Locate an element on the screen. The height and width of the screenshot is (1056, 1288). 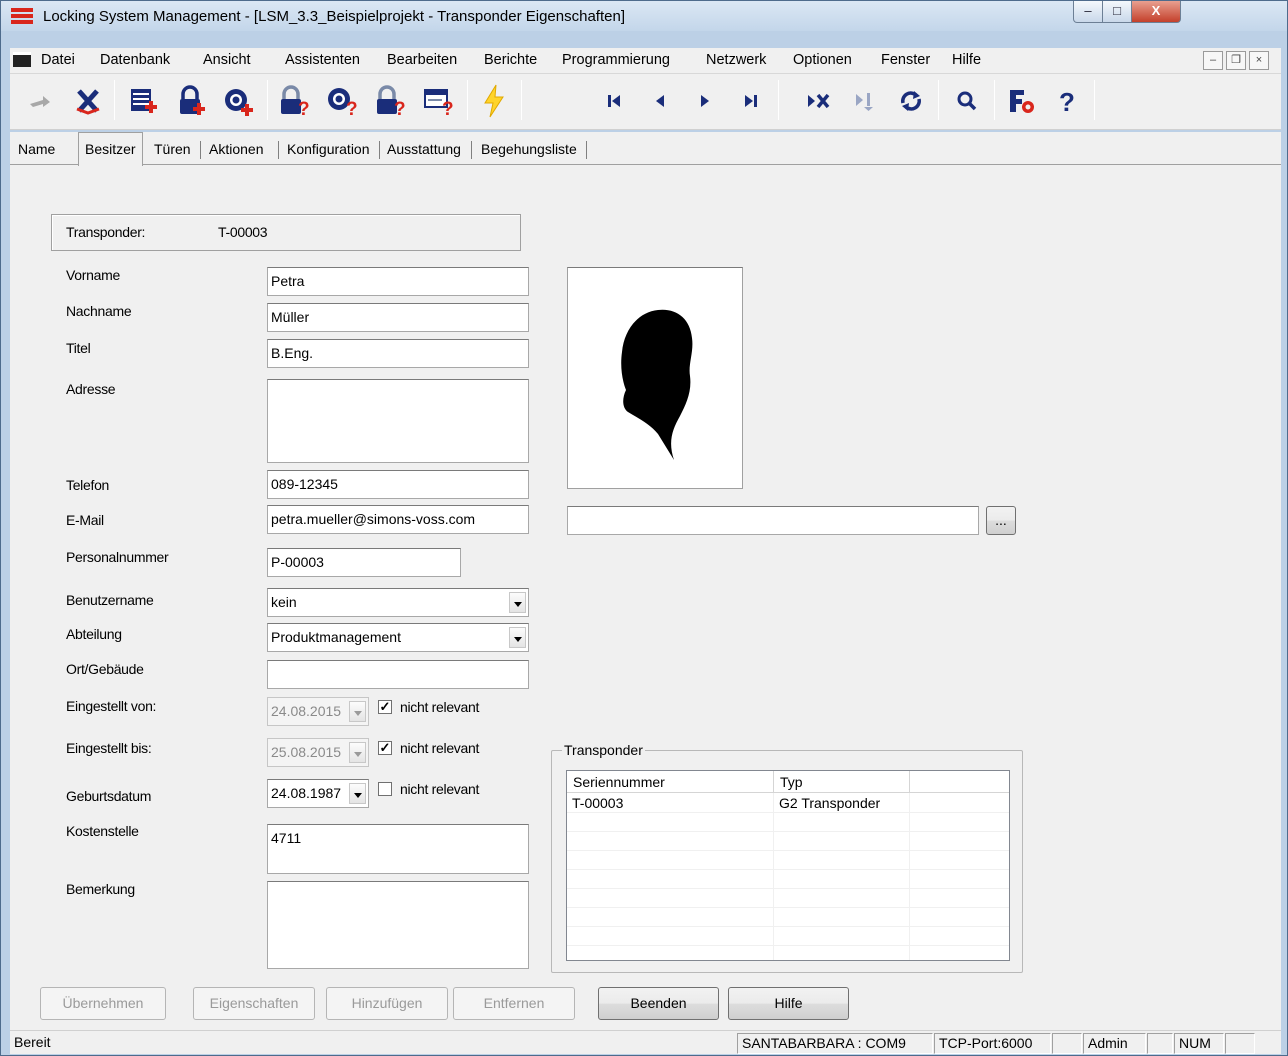
new-lock-icon is located at coordinates (191, 100).